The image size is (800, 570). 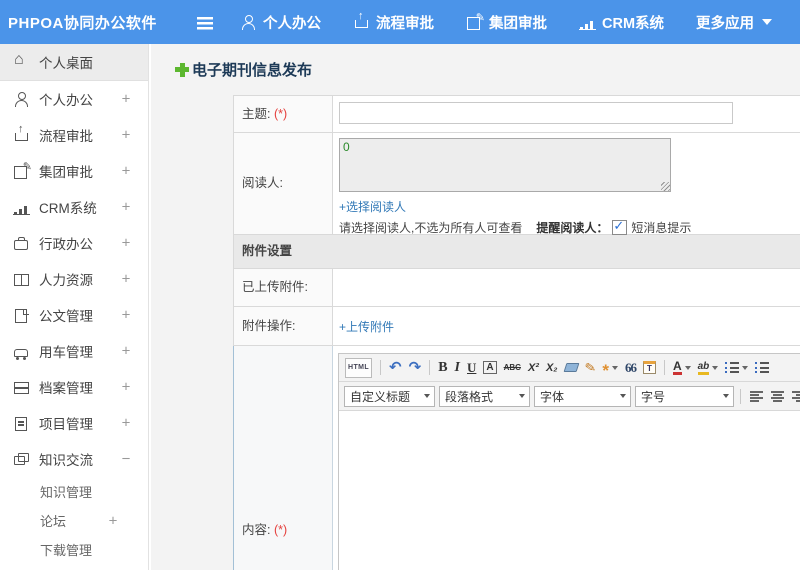 I want to click on readers-textarea: 0, so click(x=505, y=165).